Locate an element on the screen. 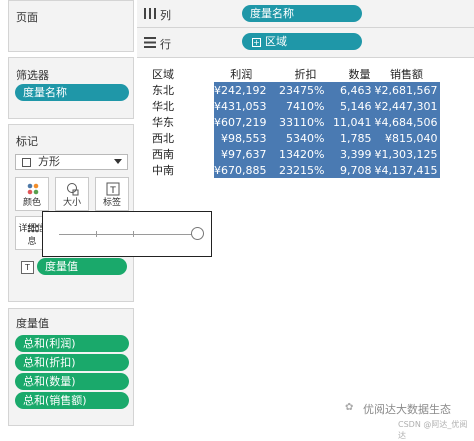  quantity-cell: 6,463 is located at coordinates (350, 90).